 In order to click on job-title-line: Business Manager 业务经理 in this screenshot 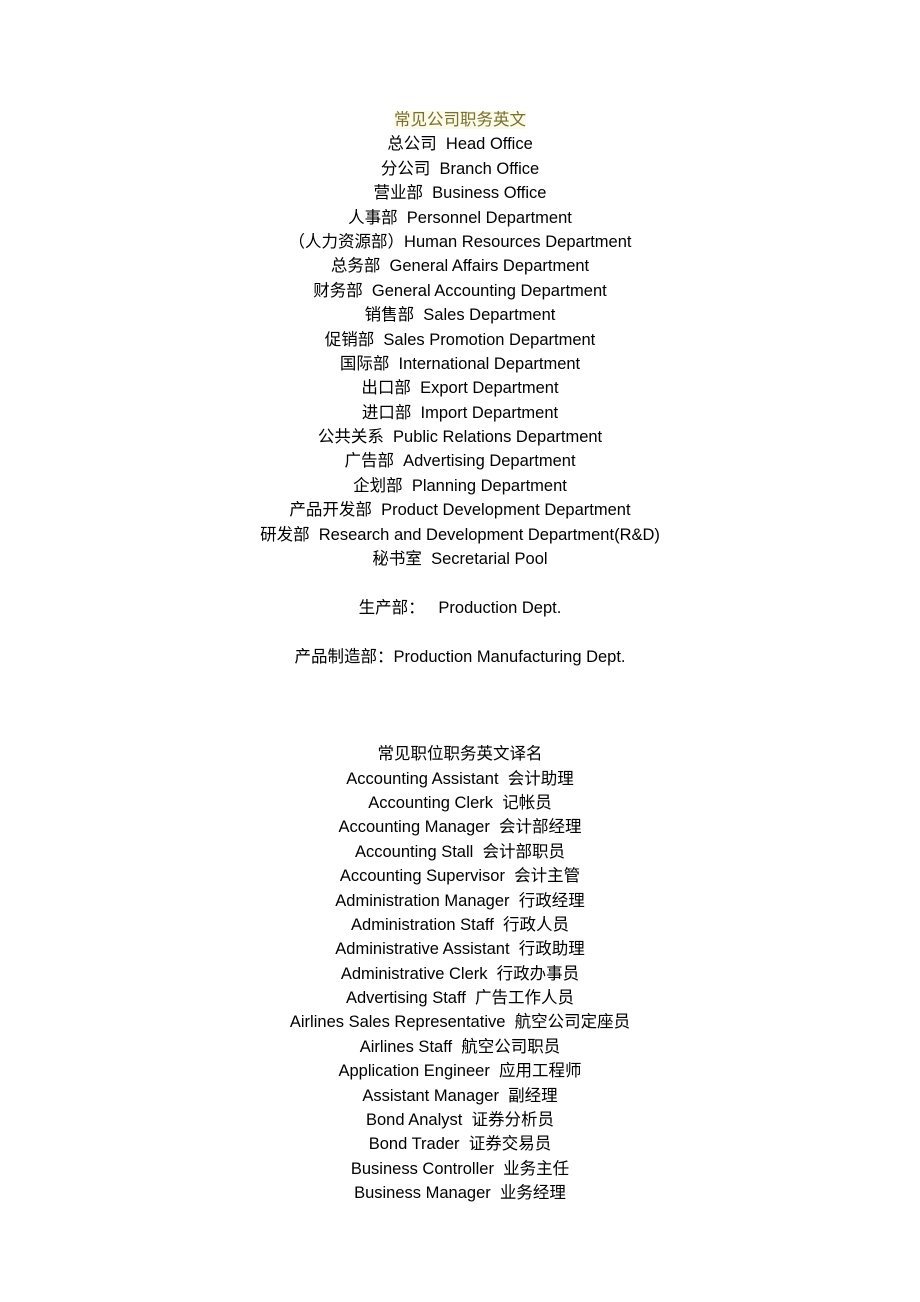, I will do `click(460, 1193)`.